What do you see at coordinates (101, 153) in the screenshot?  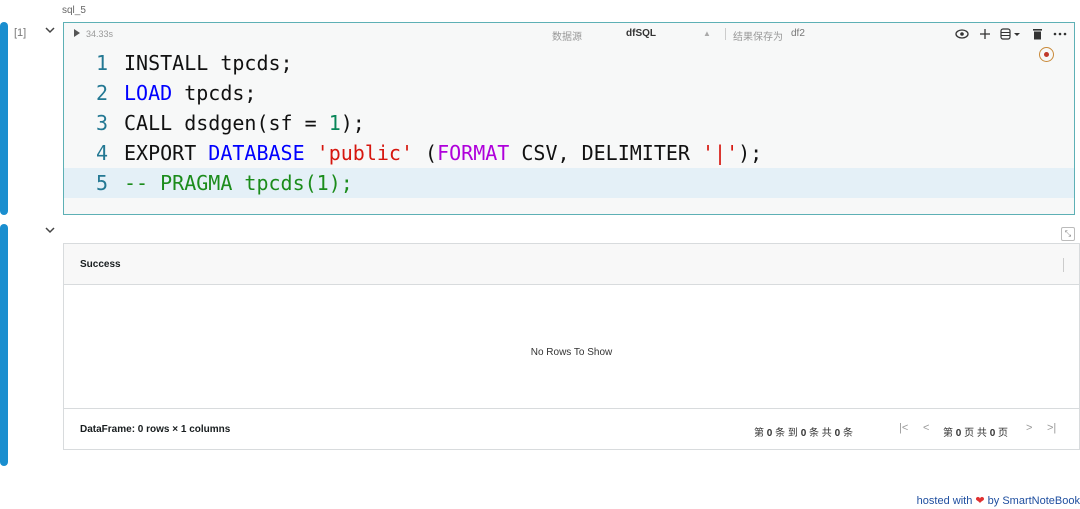 I see `line-number: 4` at bounding box center [101, 153].